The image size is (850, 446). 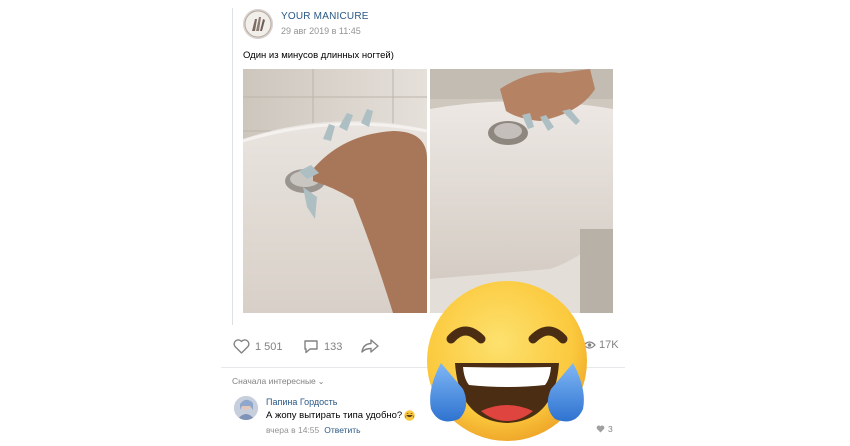 I want to click on repost-line, so click(x=232, y=166).